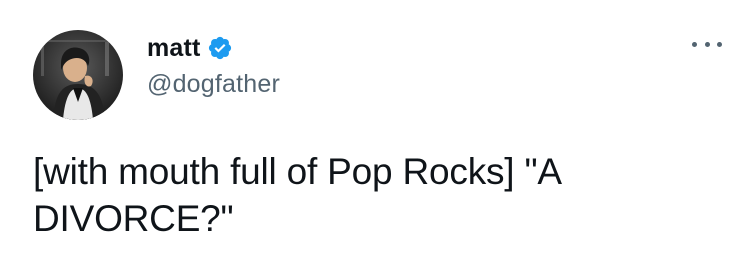  I want to click on verified-badge-icon, so click(220, 48).